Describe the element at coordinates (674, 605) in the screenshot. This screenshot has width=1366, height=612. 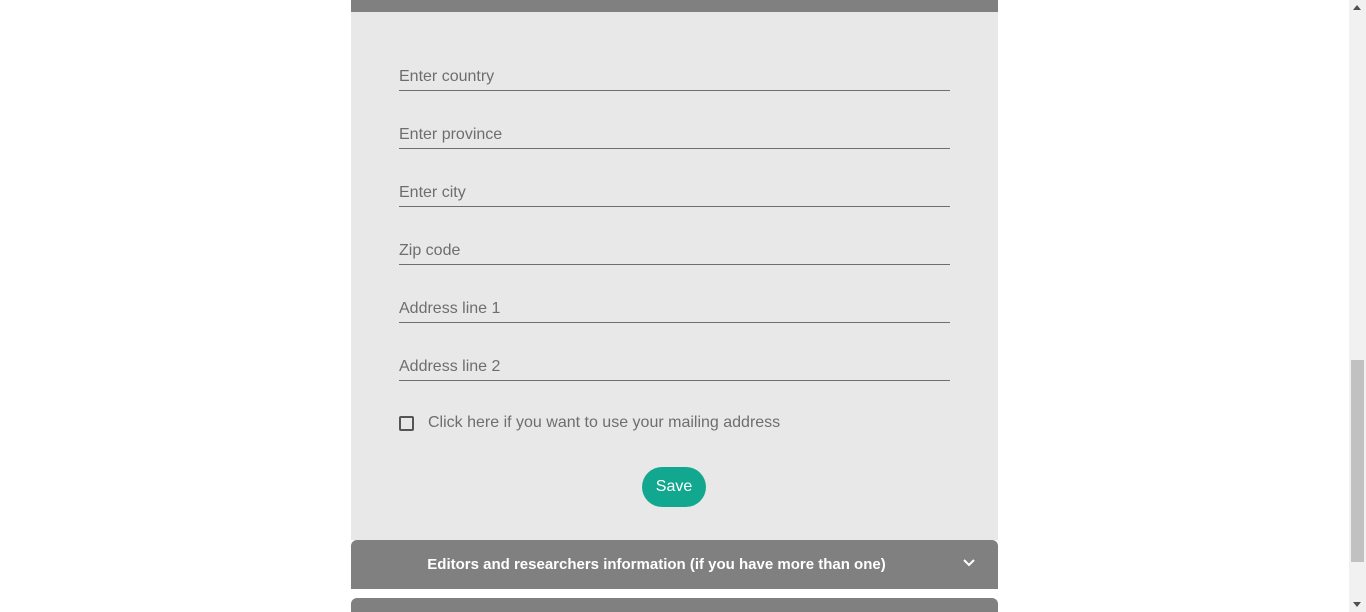
I see `next-accordion-header` at that location.